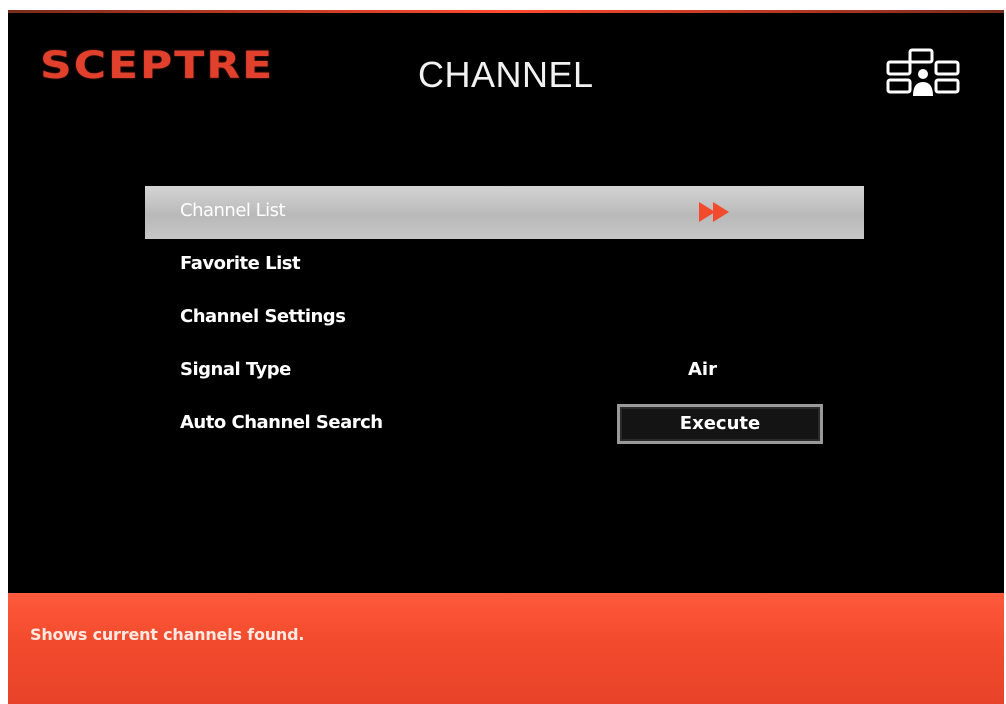  What do you see at coordinates (240, 263) in the screenshot?
I see `menu-item-label: Favorite List` at bounding box center [240, 263].